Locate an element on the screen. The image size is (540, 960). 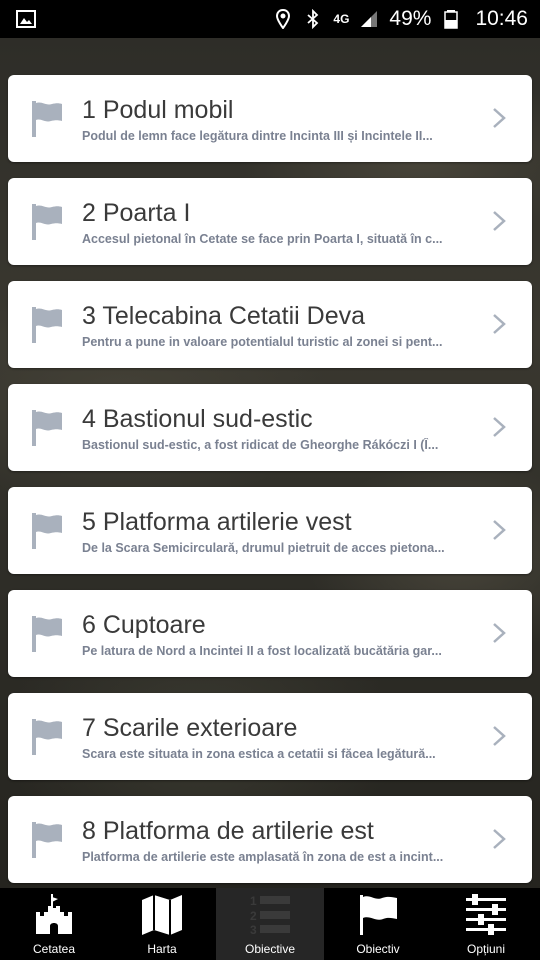
tab-harta: Harta is located at coordinates (162, 924).